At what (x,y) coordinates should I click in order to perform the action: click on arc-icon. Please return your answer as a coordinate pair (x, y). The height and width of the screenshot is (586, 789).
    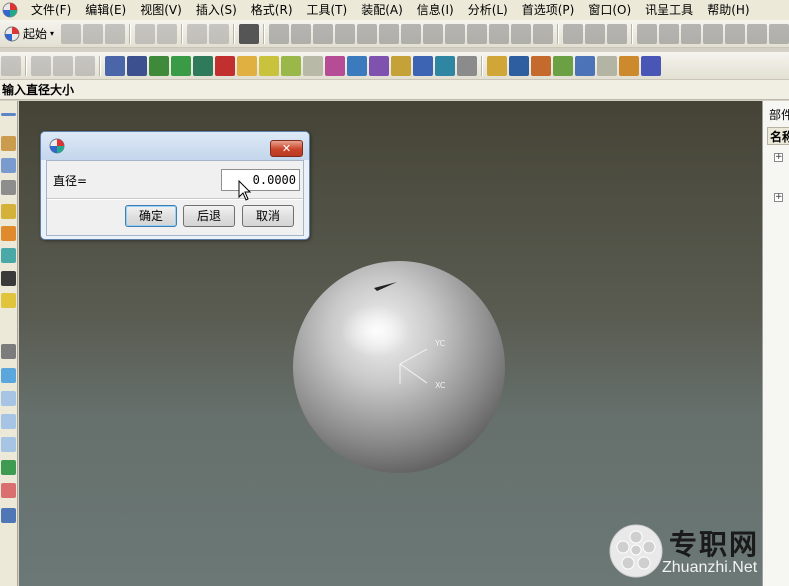
    Looking at the image, I should click on (8, 143).